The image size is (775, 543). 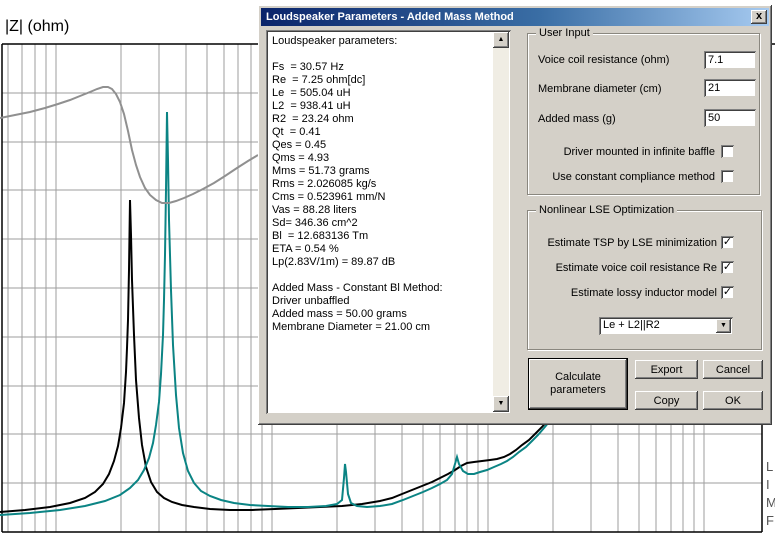 What do you see at coordinates (632, 243) in the screenshot?
I see `estimate-tsp-label: Estimate TSP by LSE minimization` at bounding box center [632, 243].